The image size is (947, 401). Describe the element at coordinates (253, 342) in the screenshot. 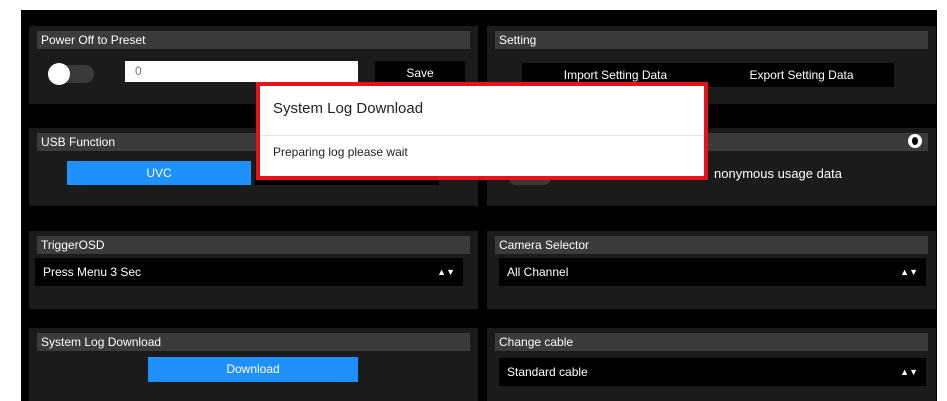

I see `panel-header: System Log Download` at that location.